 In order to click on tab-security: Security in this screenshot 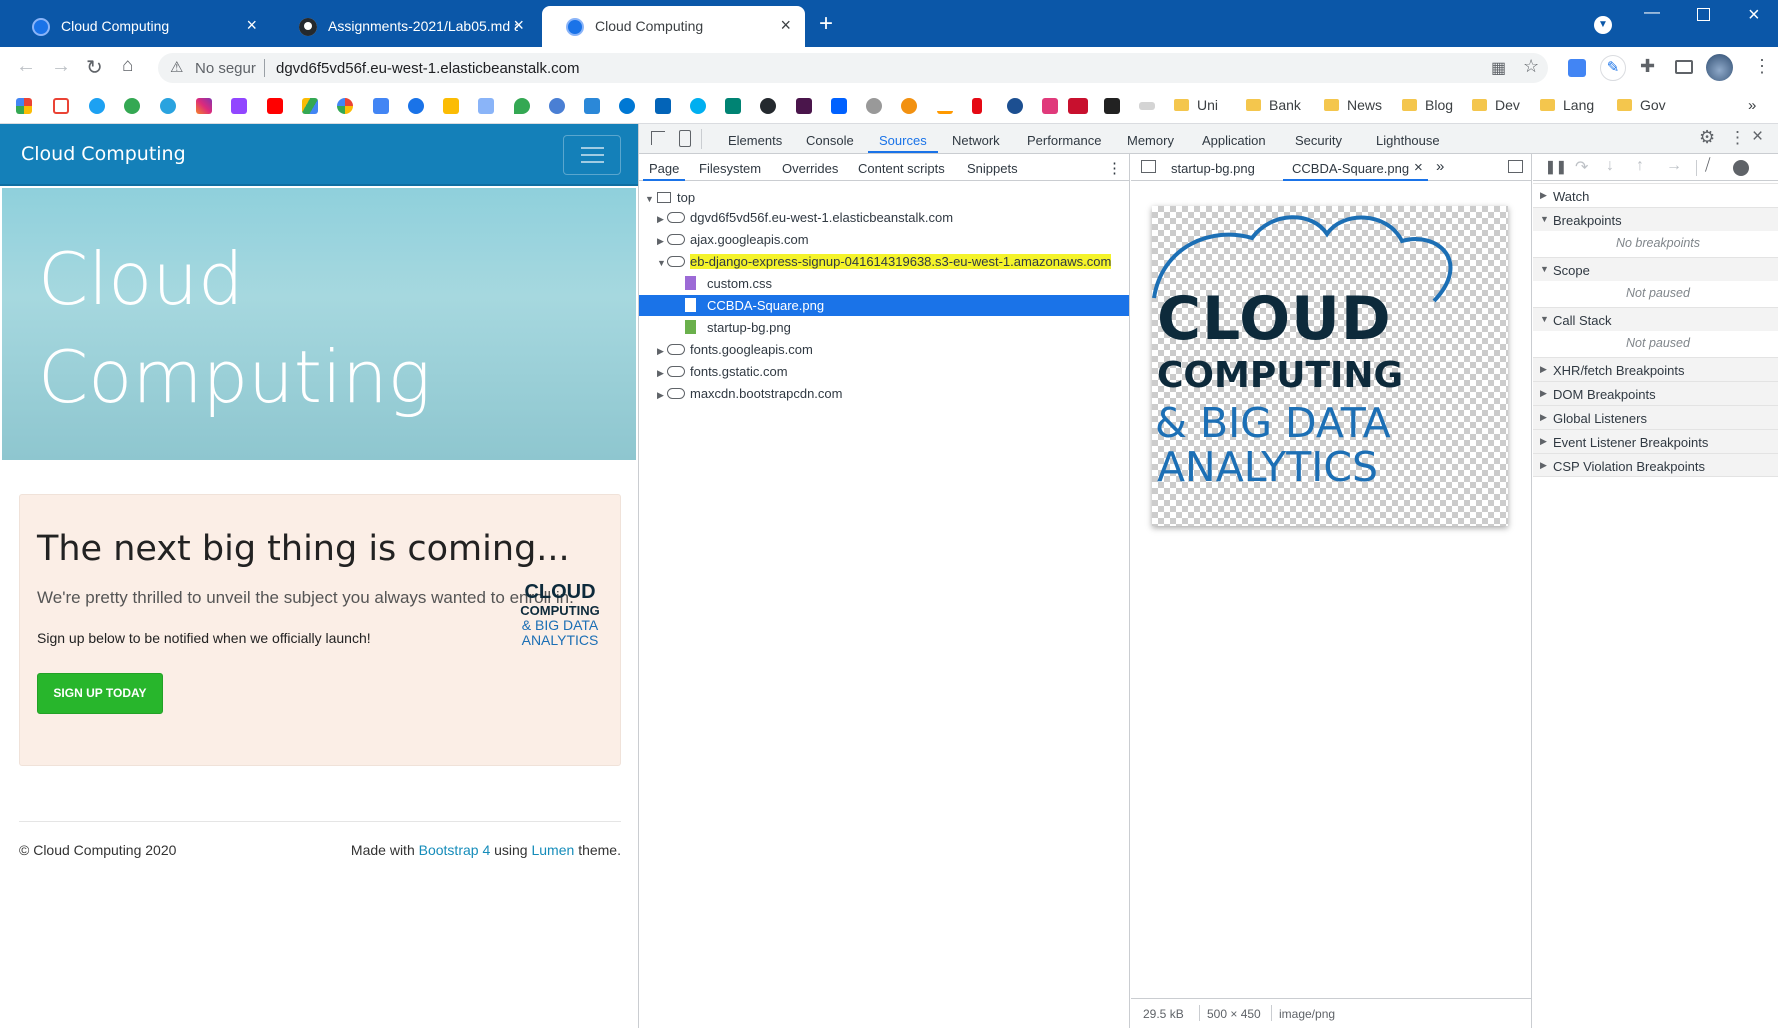, I will do `click(1318, 140)`.